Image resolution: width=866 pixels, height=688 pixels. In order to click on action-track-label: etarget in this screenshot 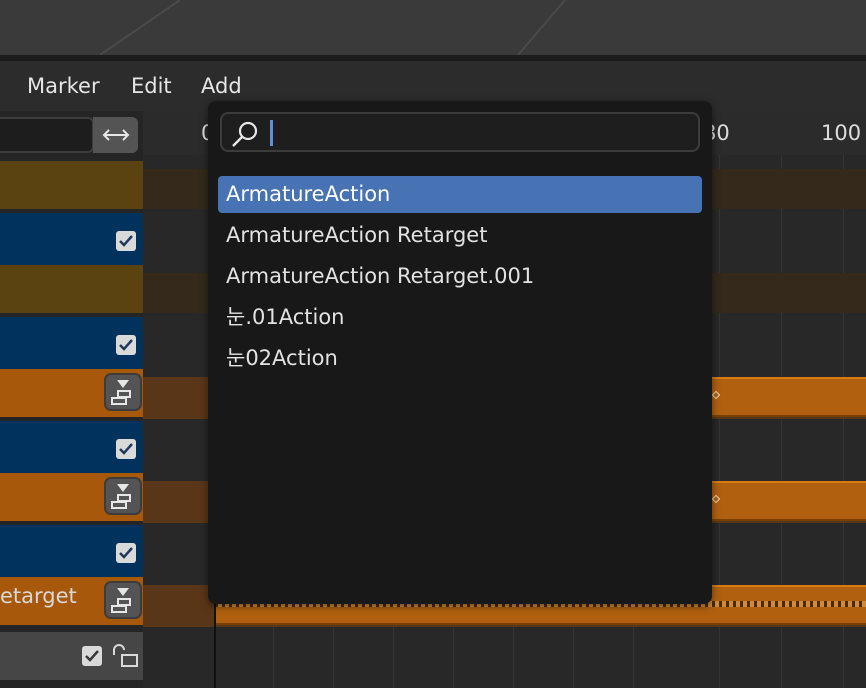, I will do `click(38, 596)`.